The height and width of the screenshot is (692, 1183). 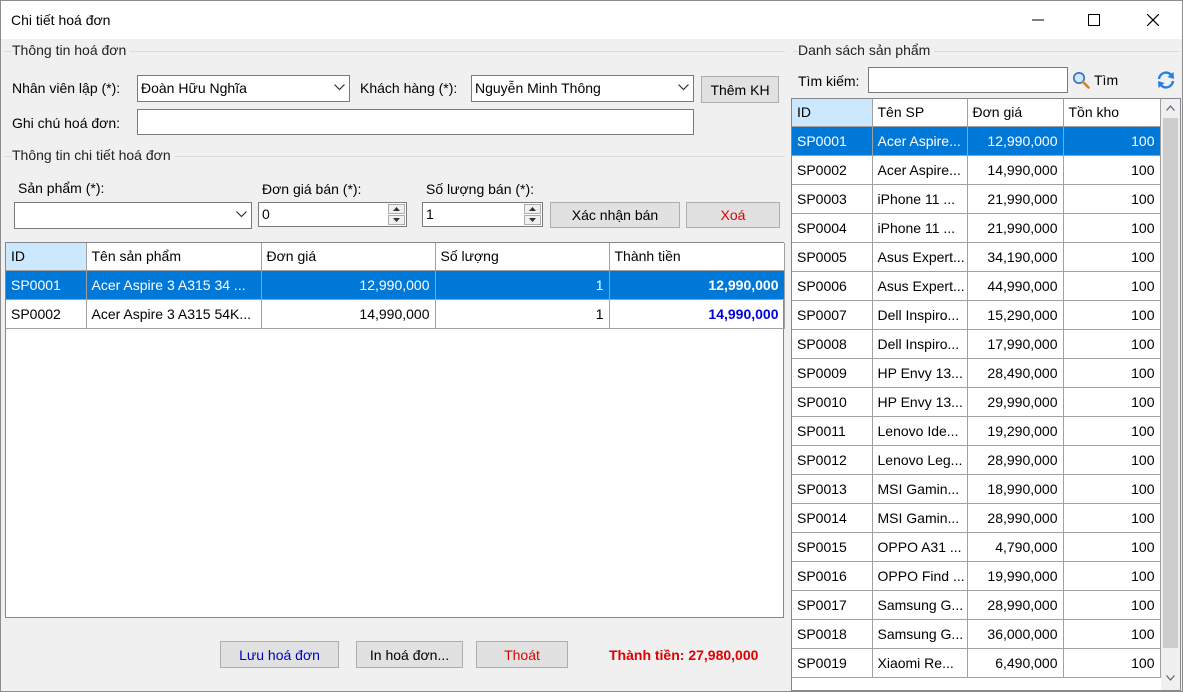 I want to click on cell-id: SP0005, so click(x=832, y=257).